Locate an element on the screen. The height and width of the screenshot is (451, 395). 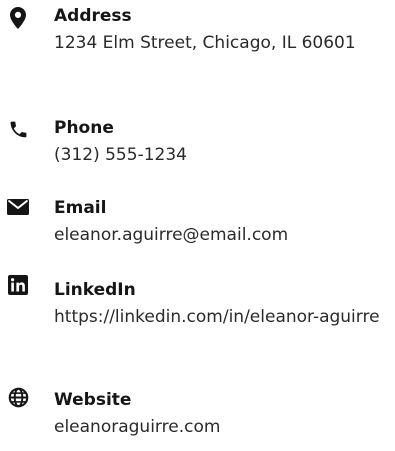
email-link: eleanor.aguirre@email.com is located at coordinates (217, 235).